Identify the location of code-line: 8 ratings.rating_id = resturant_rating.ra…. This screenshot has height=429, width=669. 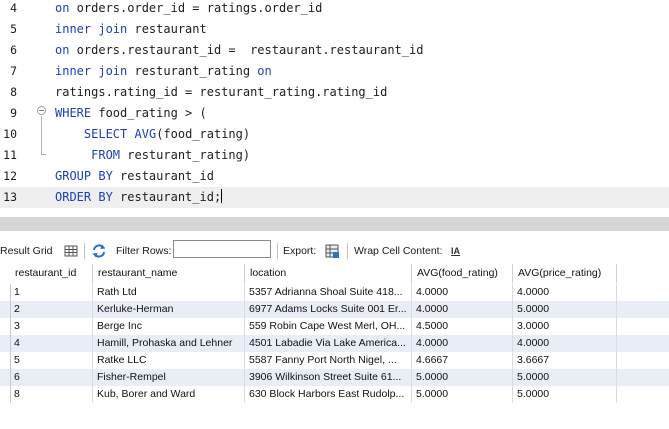
(334, 92).